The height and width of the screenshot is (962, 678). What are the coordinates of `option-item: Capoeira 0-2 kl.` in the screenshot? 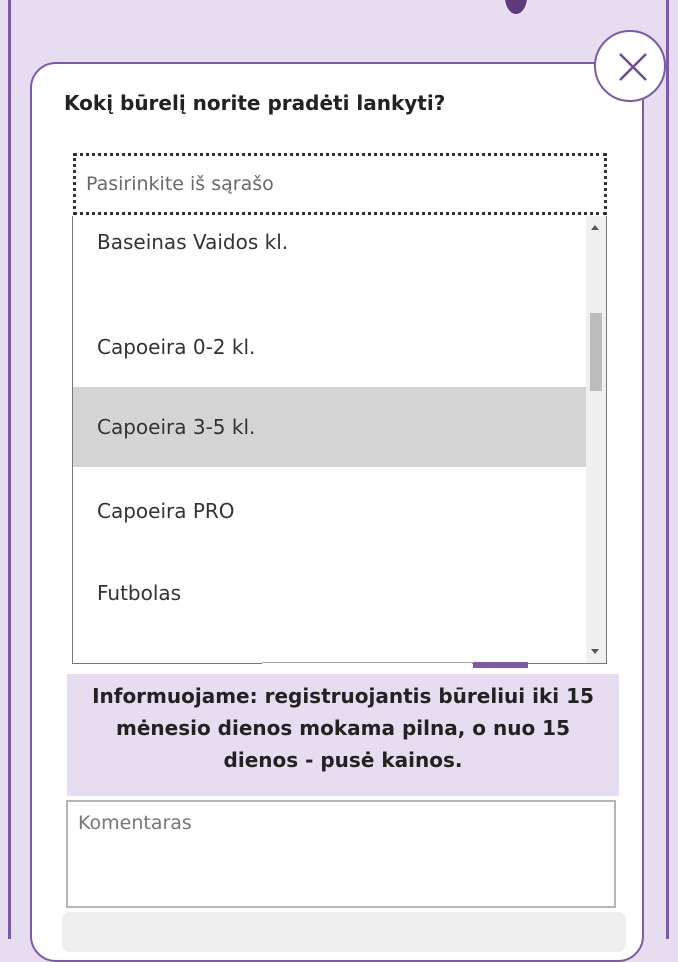 It's located at (330, 347).